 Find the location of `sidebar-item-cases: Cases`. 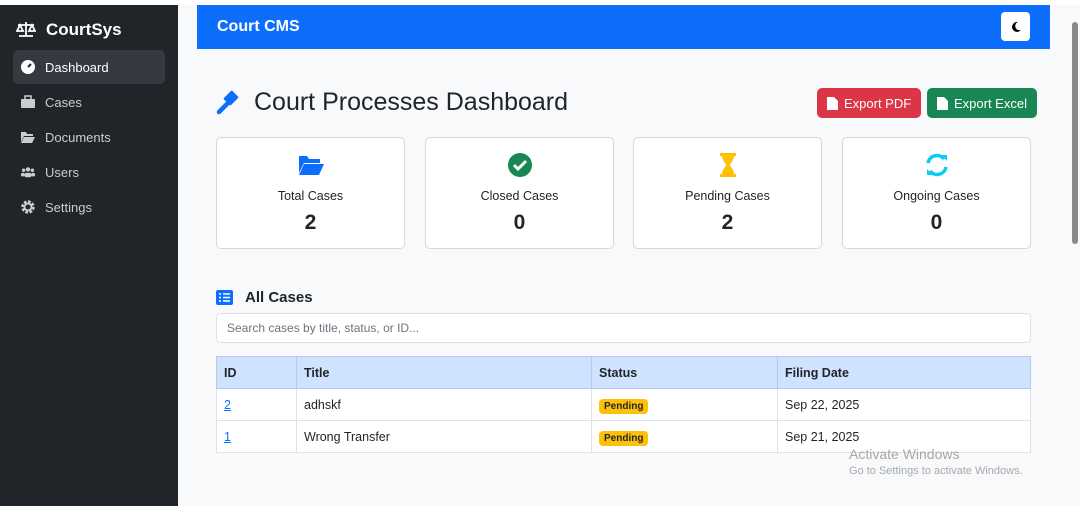

sidebar-item-cases: Cases is located at coordinates (89, 102).